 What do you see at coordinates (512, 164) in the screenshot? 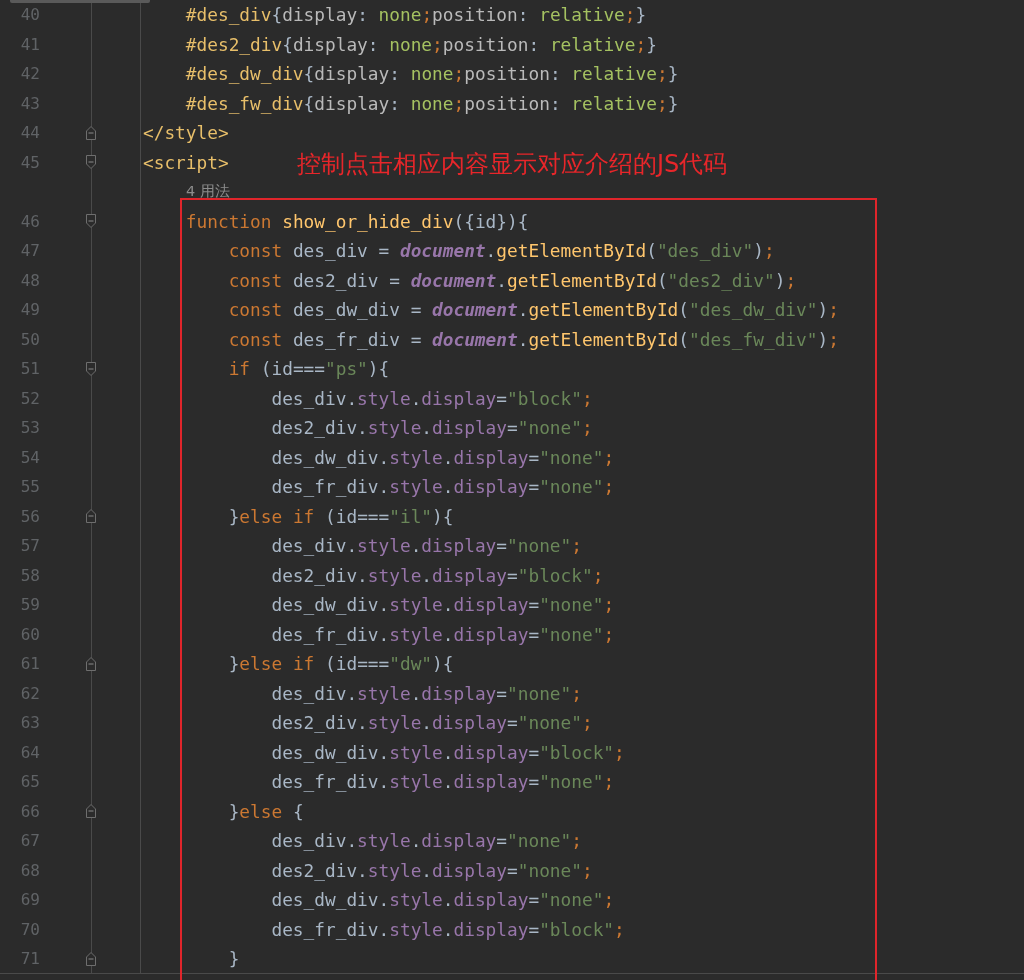
I see `annotation-text: 控制点击相应内容显示对应介绍的JS代码` at bounding box center [512, 164].